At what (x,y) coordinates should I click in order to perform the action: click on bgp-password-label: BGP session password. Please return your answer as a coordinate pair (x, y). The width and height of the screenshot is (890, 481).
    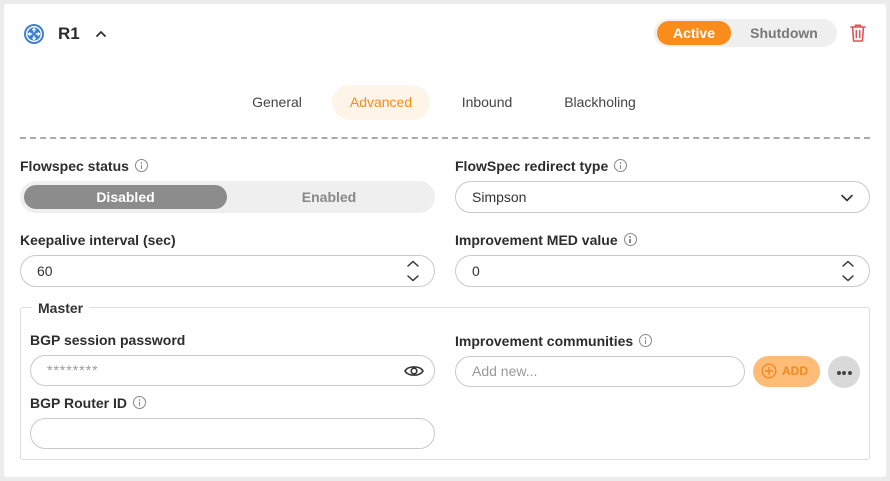
    Looking at the image, I should click on (108, 340).